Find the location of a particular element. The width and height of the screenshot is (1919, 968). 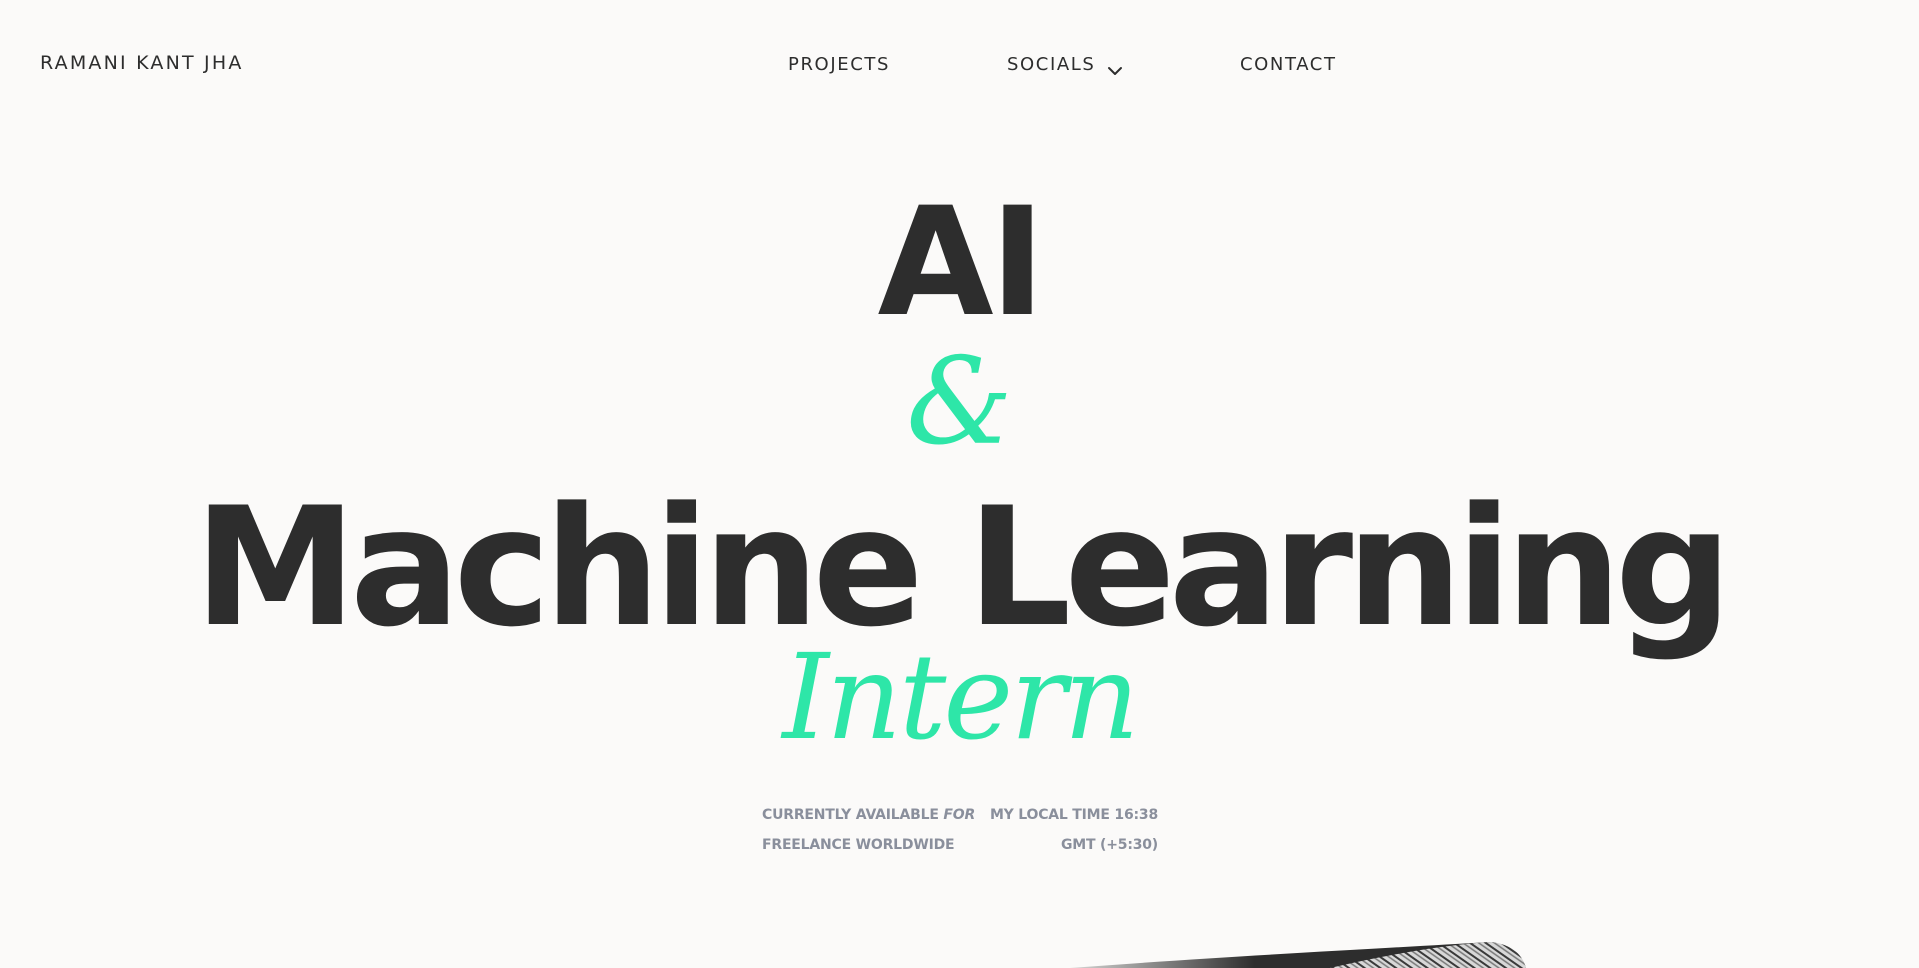

nav-socials-dropdown: SOCIALS is located at coordinates (1065, 64).